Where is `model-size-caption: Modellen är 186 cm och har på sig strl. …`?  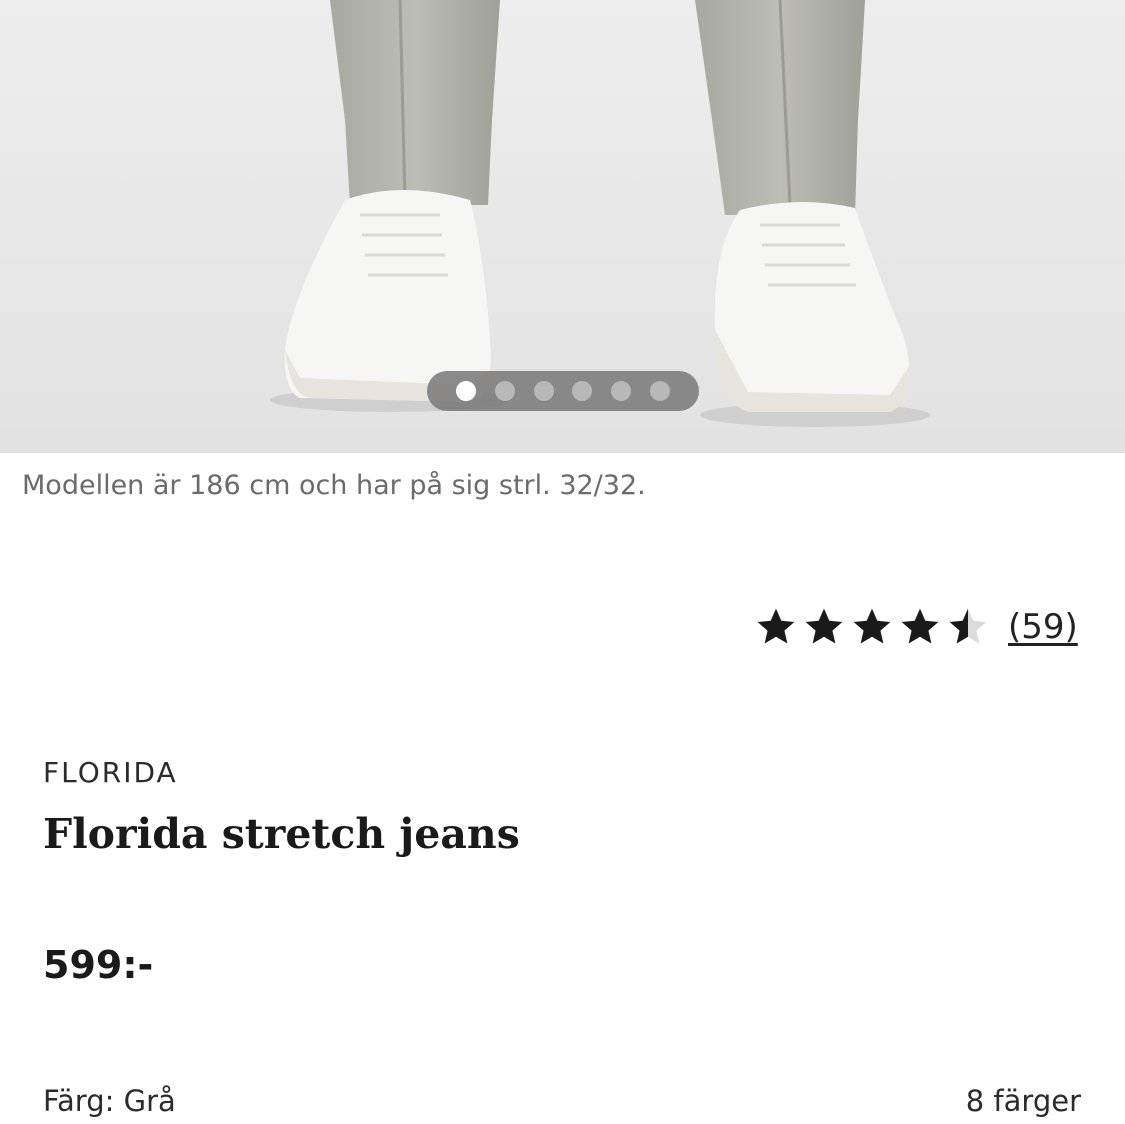
model-size-caption: Modellen är 186 cm och har på sig strl. … is located at coordinates (334, 485).